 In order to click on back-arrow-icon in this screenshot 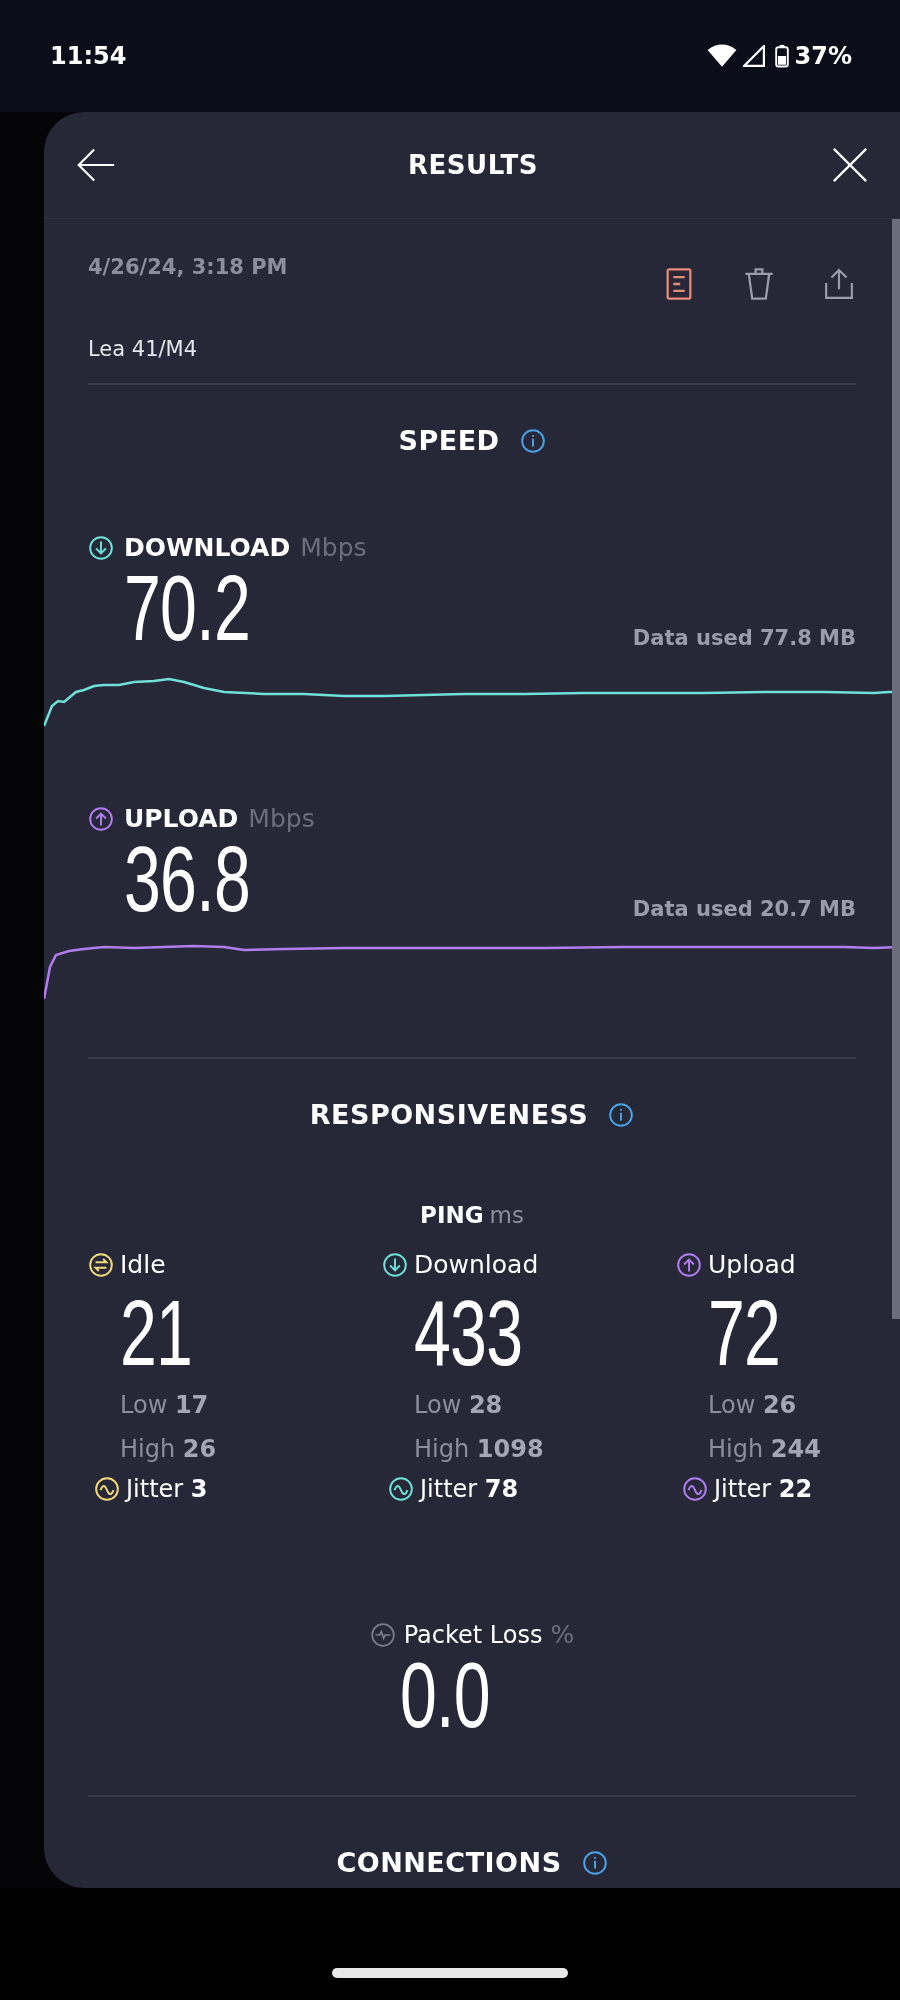, I will do `click(96, 165)`.